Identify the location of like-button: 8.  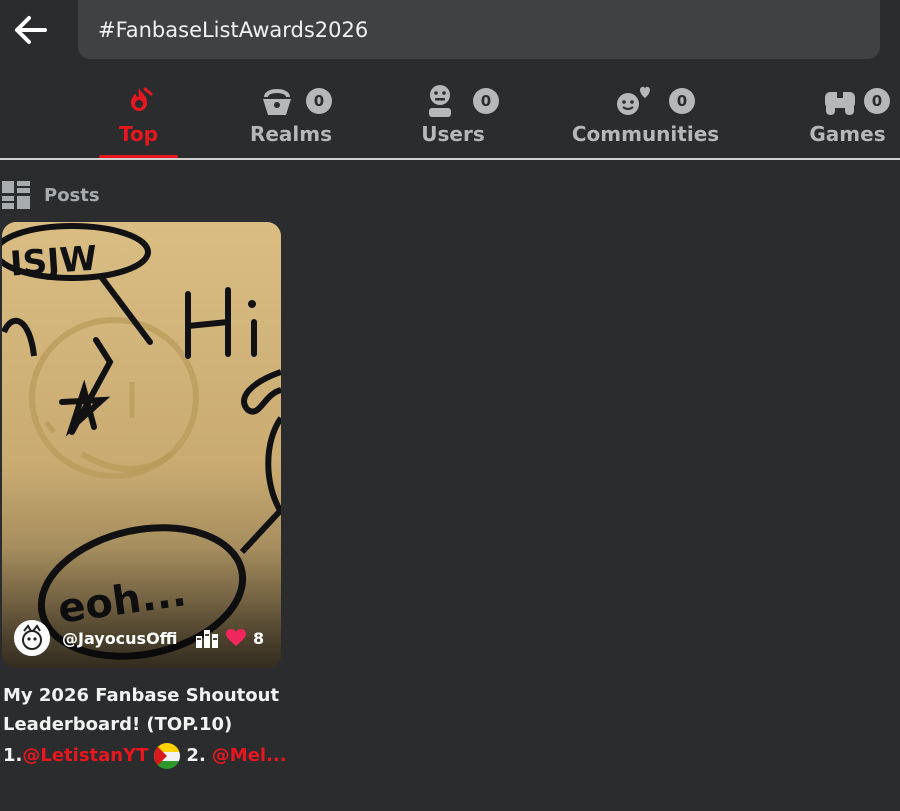
(245, 638).